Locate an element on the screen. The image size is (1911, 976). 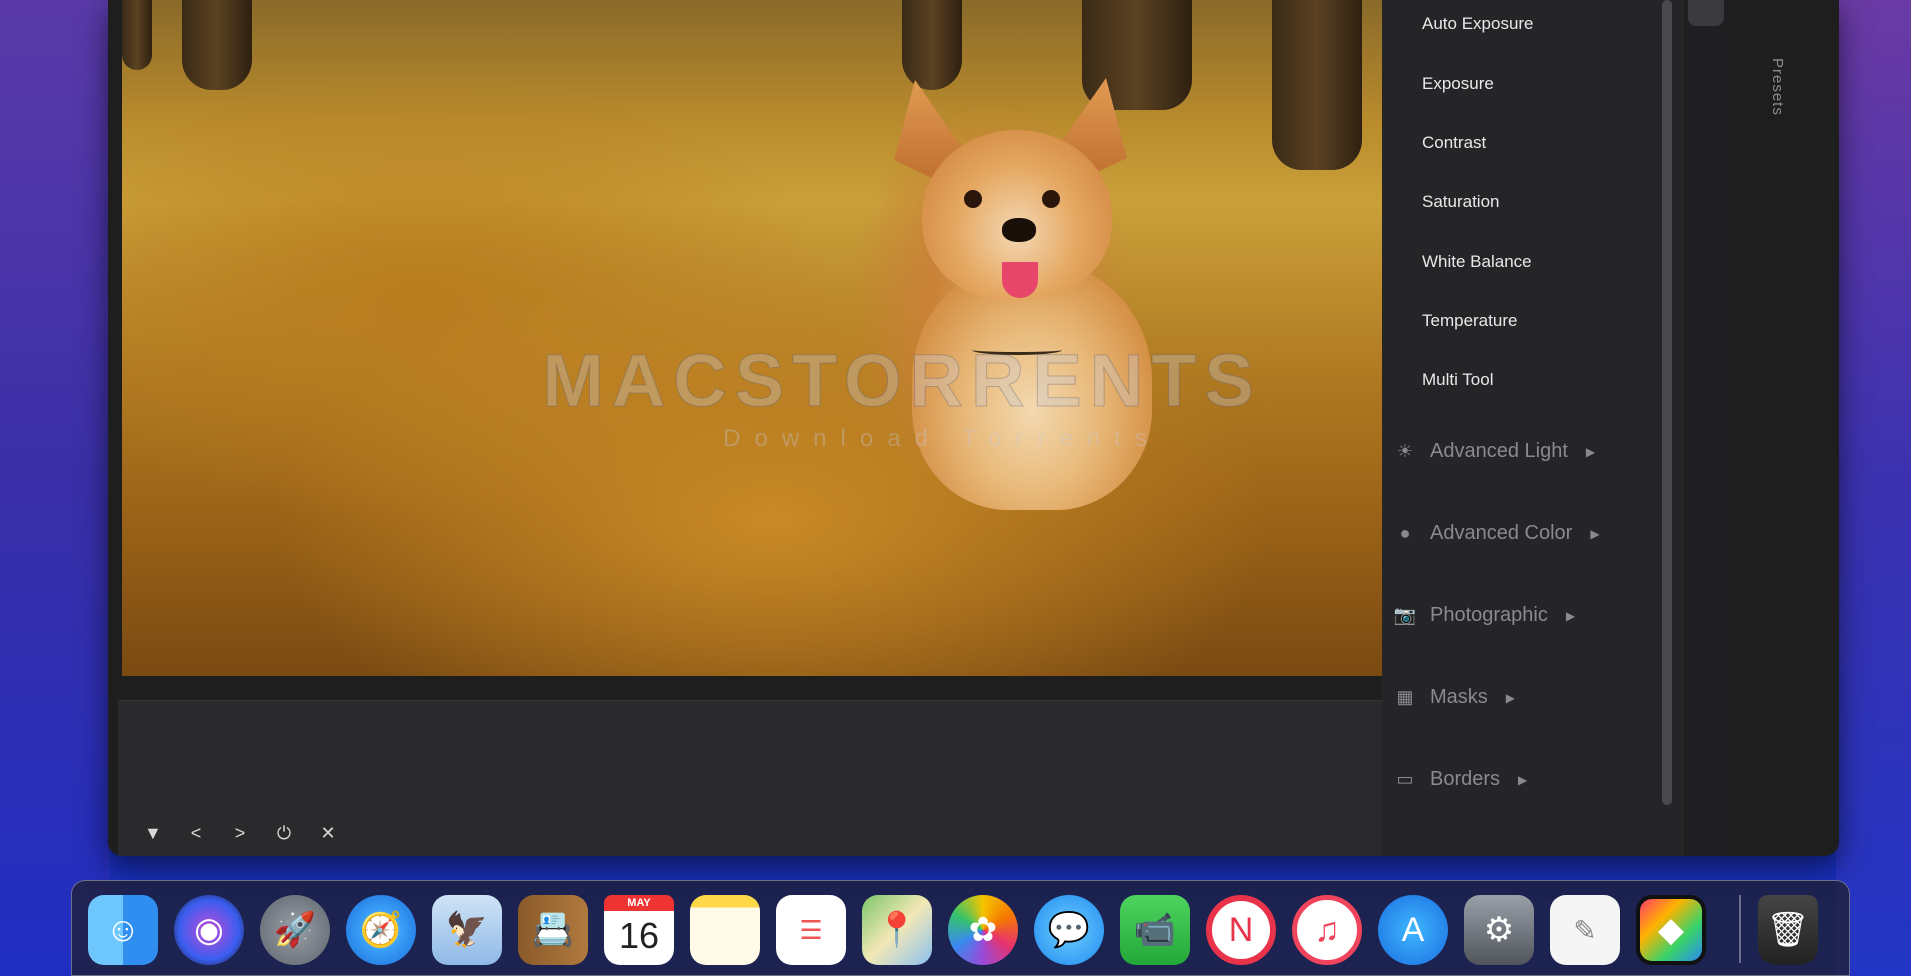
presets-tab-label: Presets is located at coordinates (1777, 87).